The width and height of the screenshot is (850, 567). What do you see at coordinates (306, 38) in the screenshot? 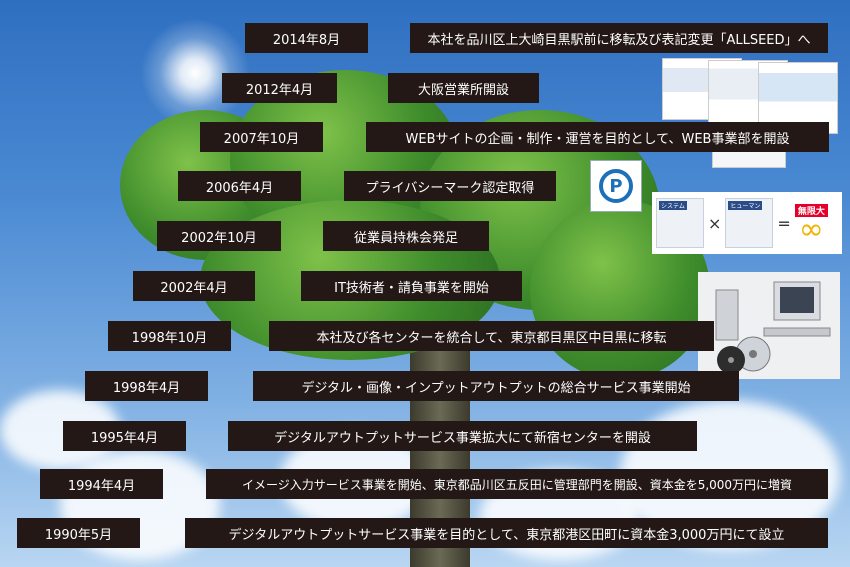
I see `timeline-year: 2014年8月` at bounding box center [306, 38].